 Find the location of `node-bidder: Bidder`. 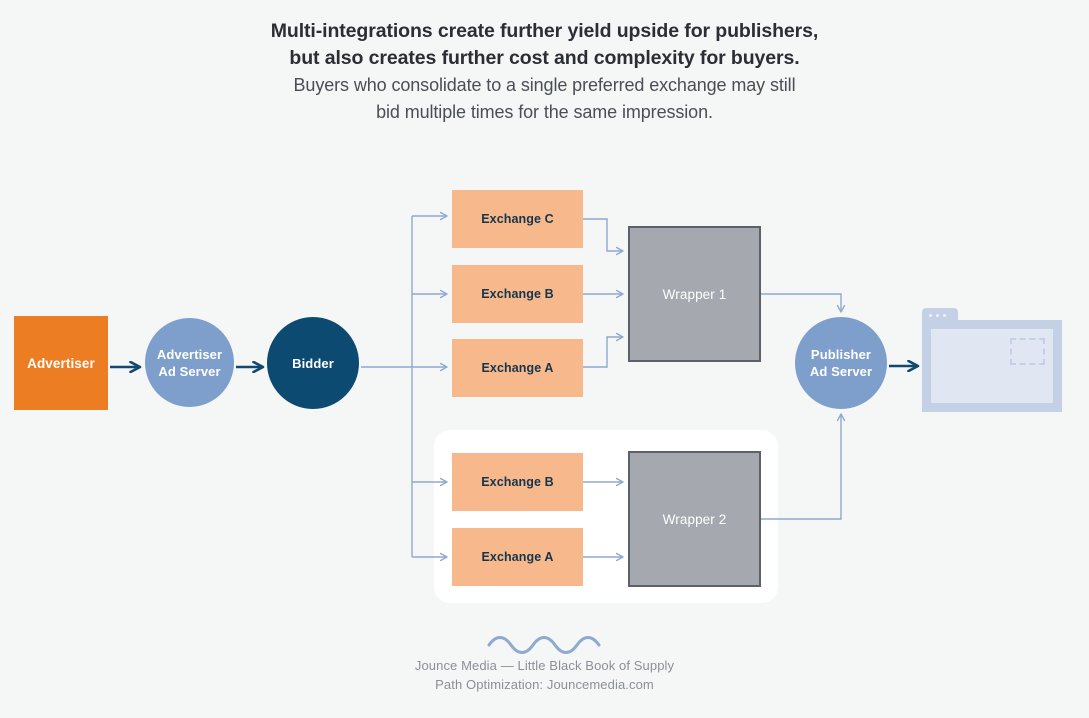

node-bidder: Bidder is located at coordinates (313, 363).